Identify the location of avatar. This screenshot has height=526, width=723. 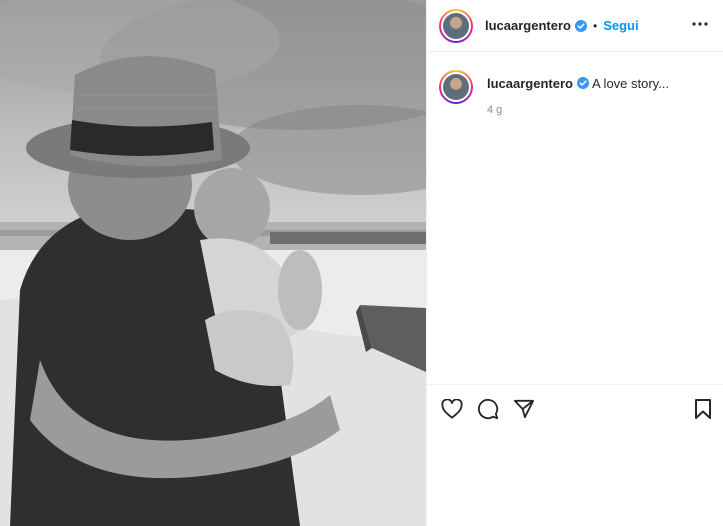
(456, 25).